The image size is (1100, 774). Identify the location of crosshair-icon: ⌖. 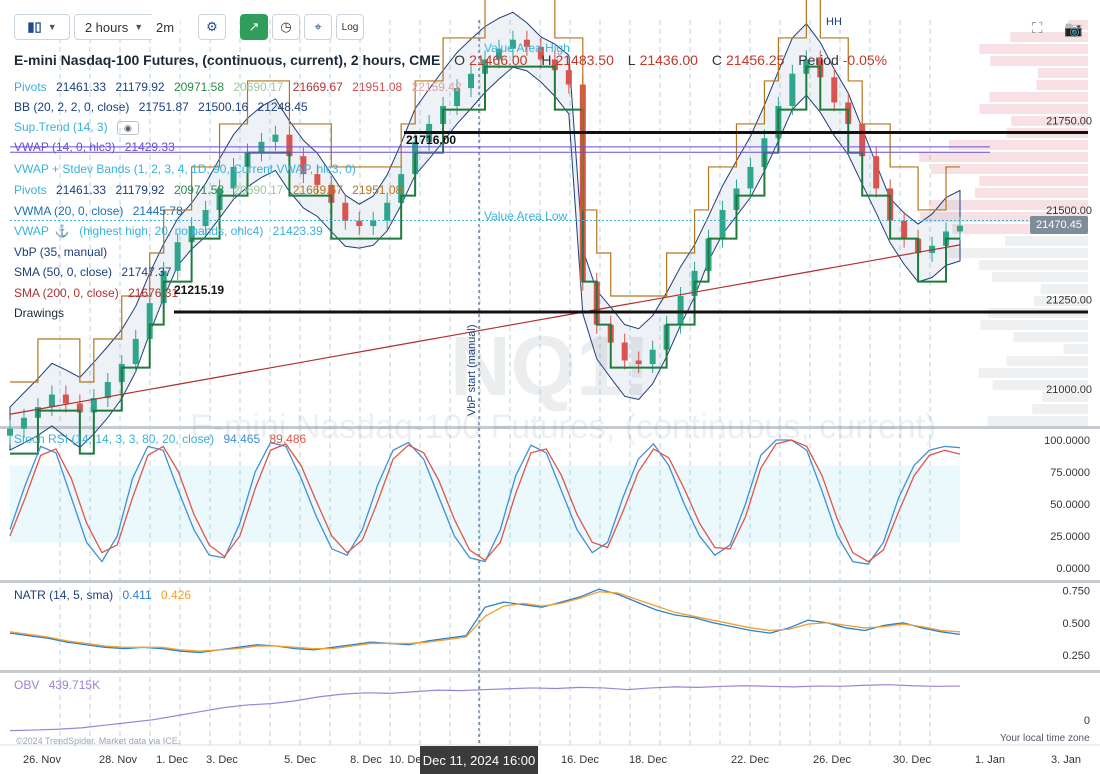
(318, 26).